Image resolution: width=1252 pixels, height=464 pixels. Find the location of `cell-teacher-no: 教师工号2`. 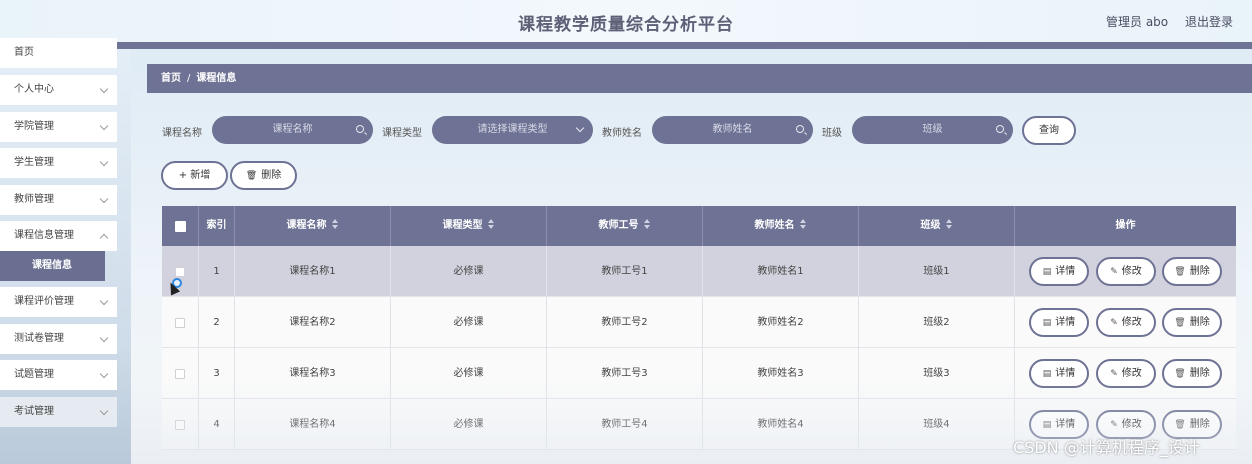

cell-teacher-no: 教师工号2 is located at coordinates (625, 322).